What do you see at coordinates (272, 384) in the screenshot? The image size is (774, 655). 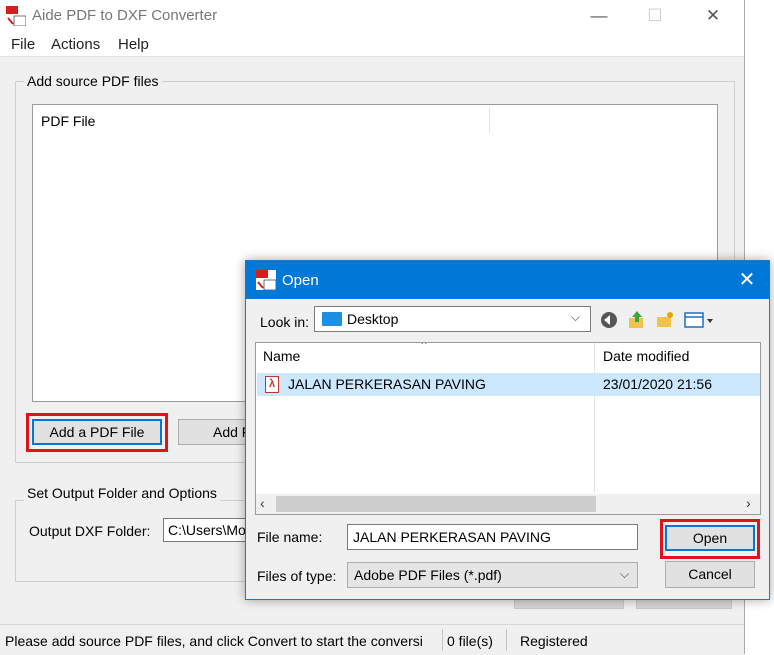 I see `pdf-file-icon: λ` at bounding box center [272, 384].